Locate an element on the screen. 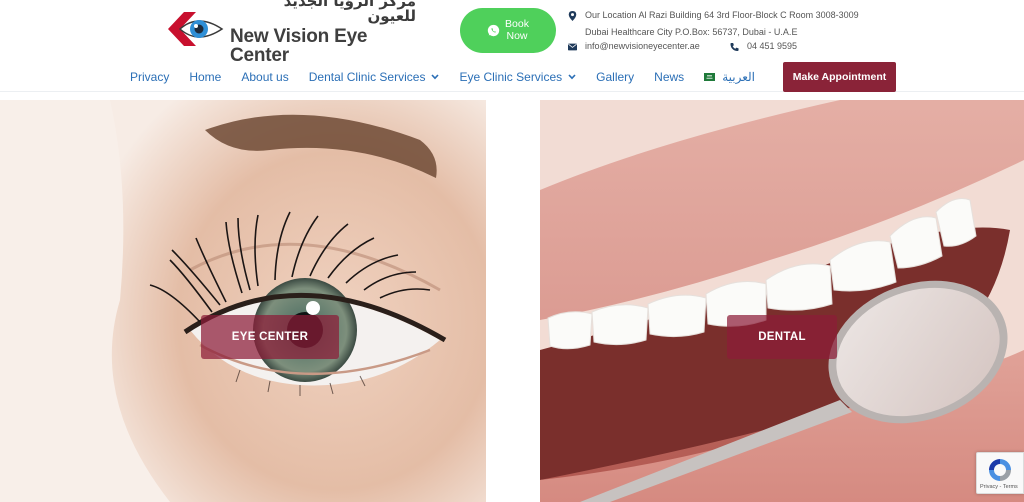 This screenshot has height=502, width=1024. recaptcha-badge: Privacy - Terms is located at coordinates (1000, 473).